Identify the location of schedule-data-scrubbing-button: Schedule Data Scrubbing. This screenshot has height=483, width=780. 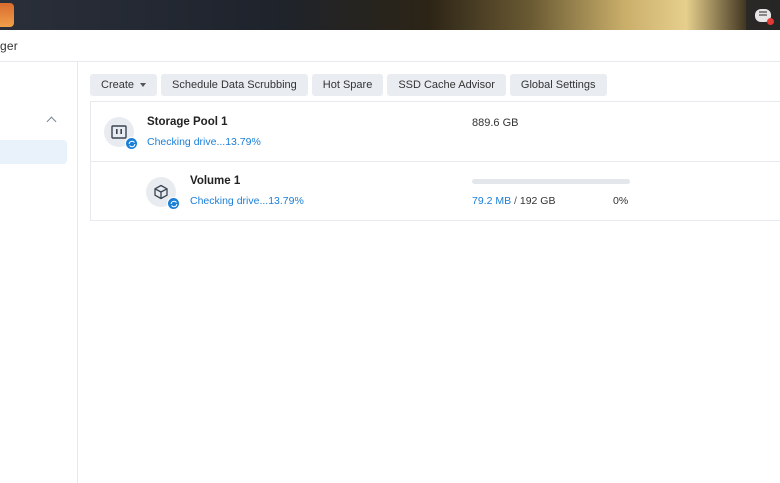
(234, 85).